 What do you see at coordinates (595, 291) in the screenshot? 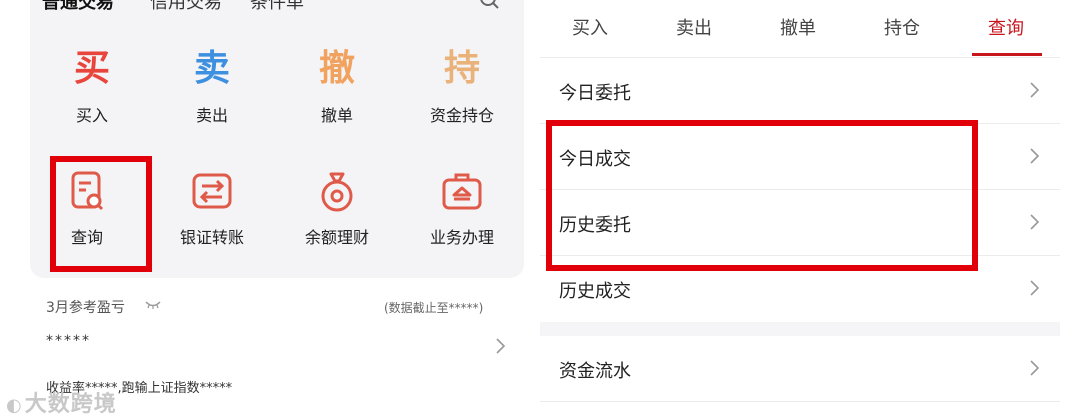
I see `list-item-label: 历史成交` at bounding box center [595, 291].